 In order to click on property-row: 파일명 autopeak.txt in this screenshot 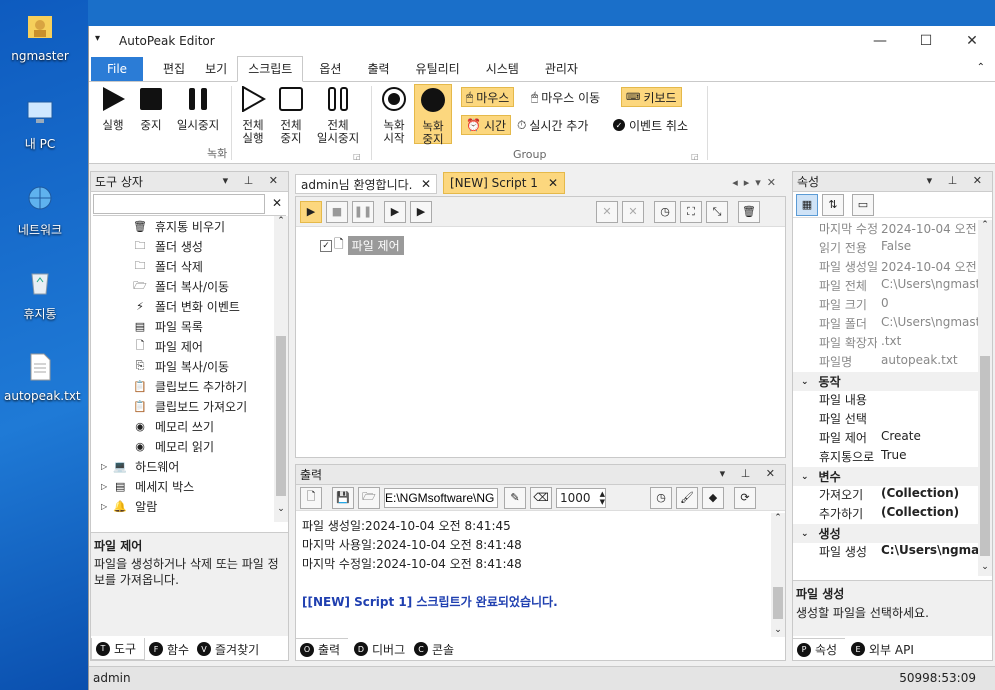, I will do `click(885, 362)`.